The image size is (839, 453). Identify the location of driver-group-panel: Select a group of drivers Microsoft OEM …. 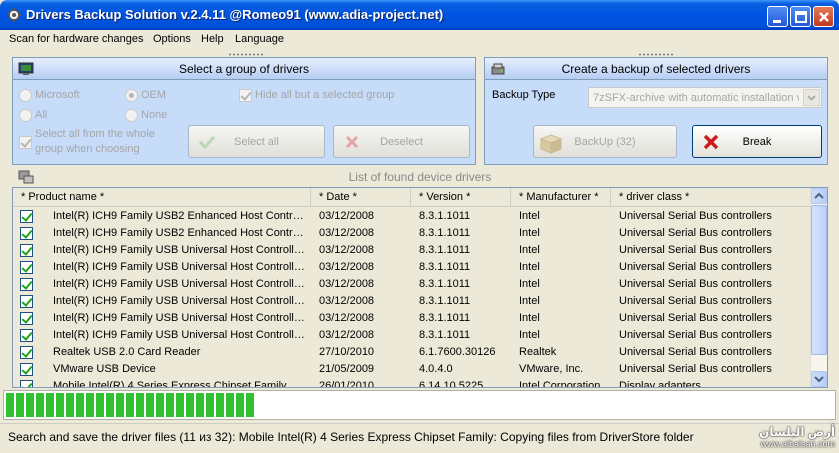
(244, 111).